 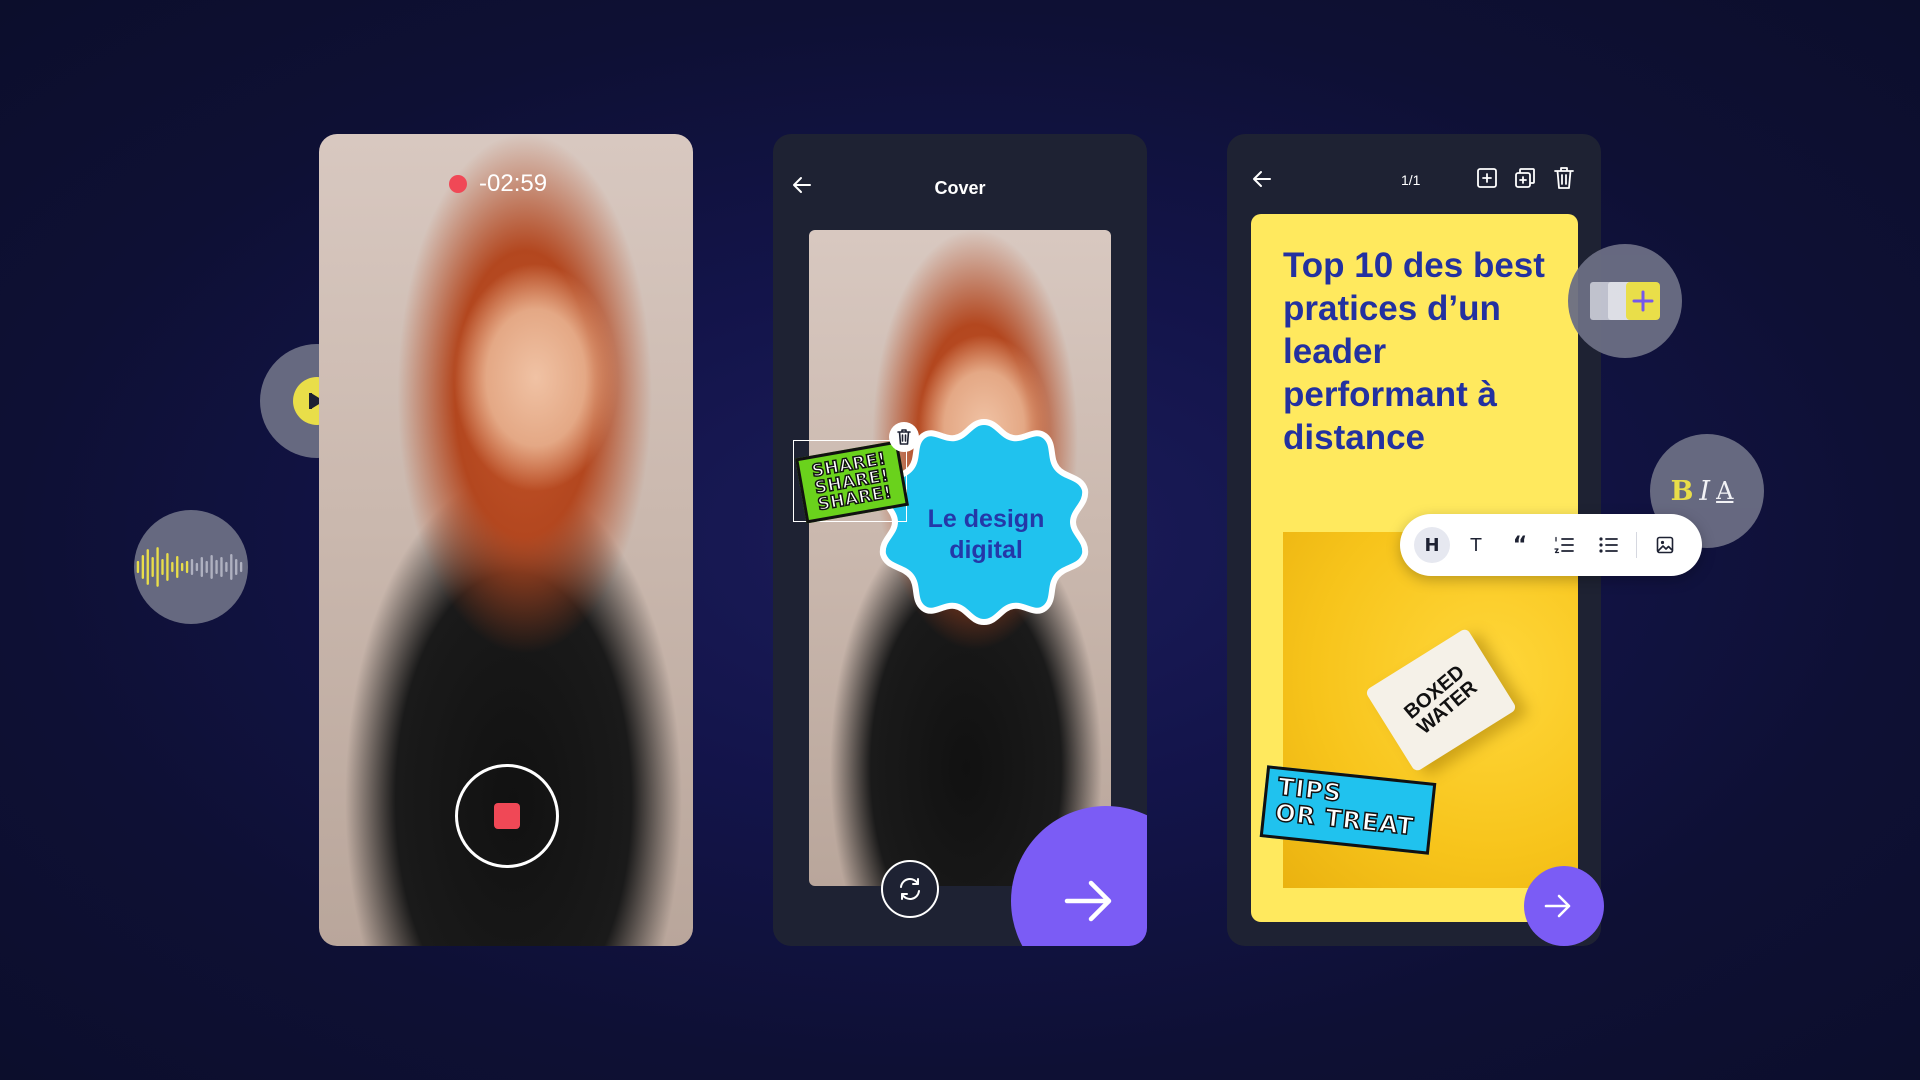 I want to click on rotate-camera-button, so click(x=910, y=889).